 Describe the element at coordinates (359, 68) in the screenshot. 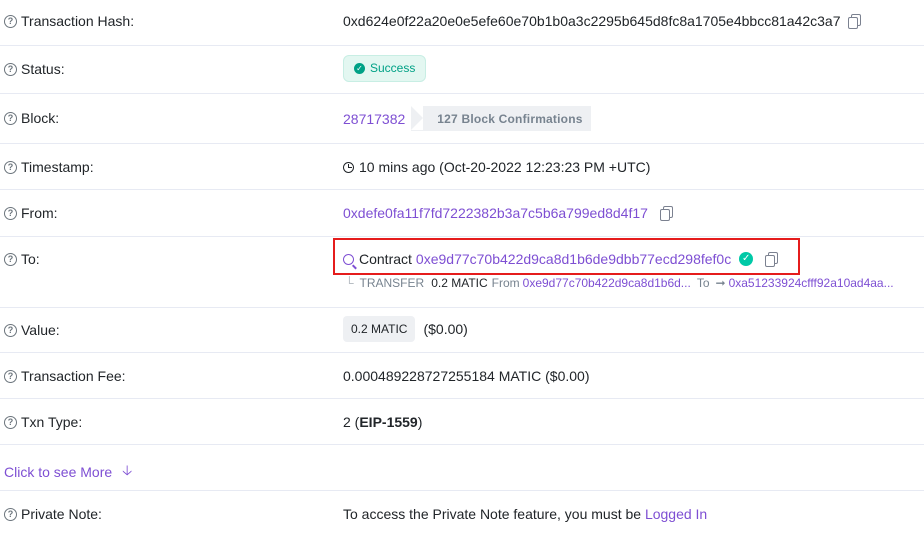

I see `check-circle-icon: ✓` at that location.